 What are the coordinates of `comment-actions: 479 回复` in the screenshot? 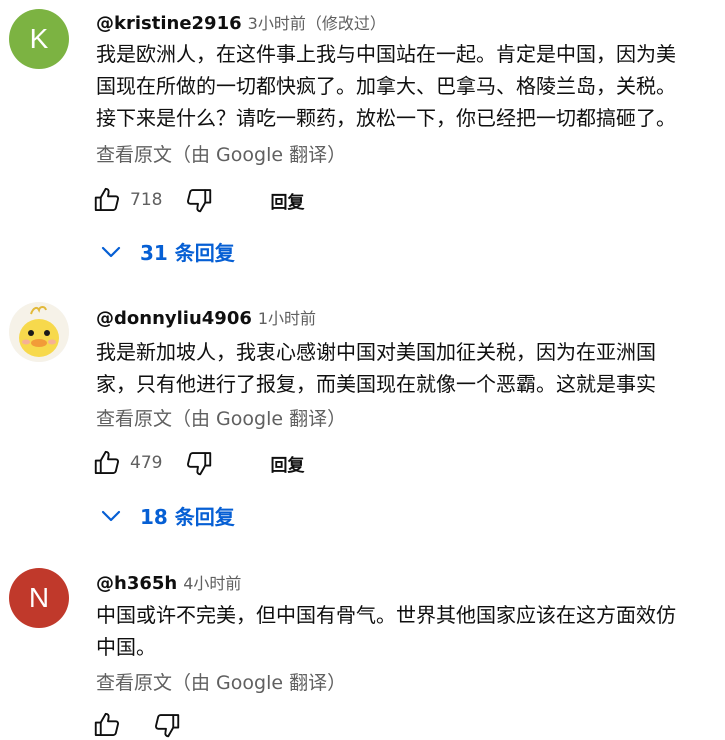 It's located at (198, 463).